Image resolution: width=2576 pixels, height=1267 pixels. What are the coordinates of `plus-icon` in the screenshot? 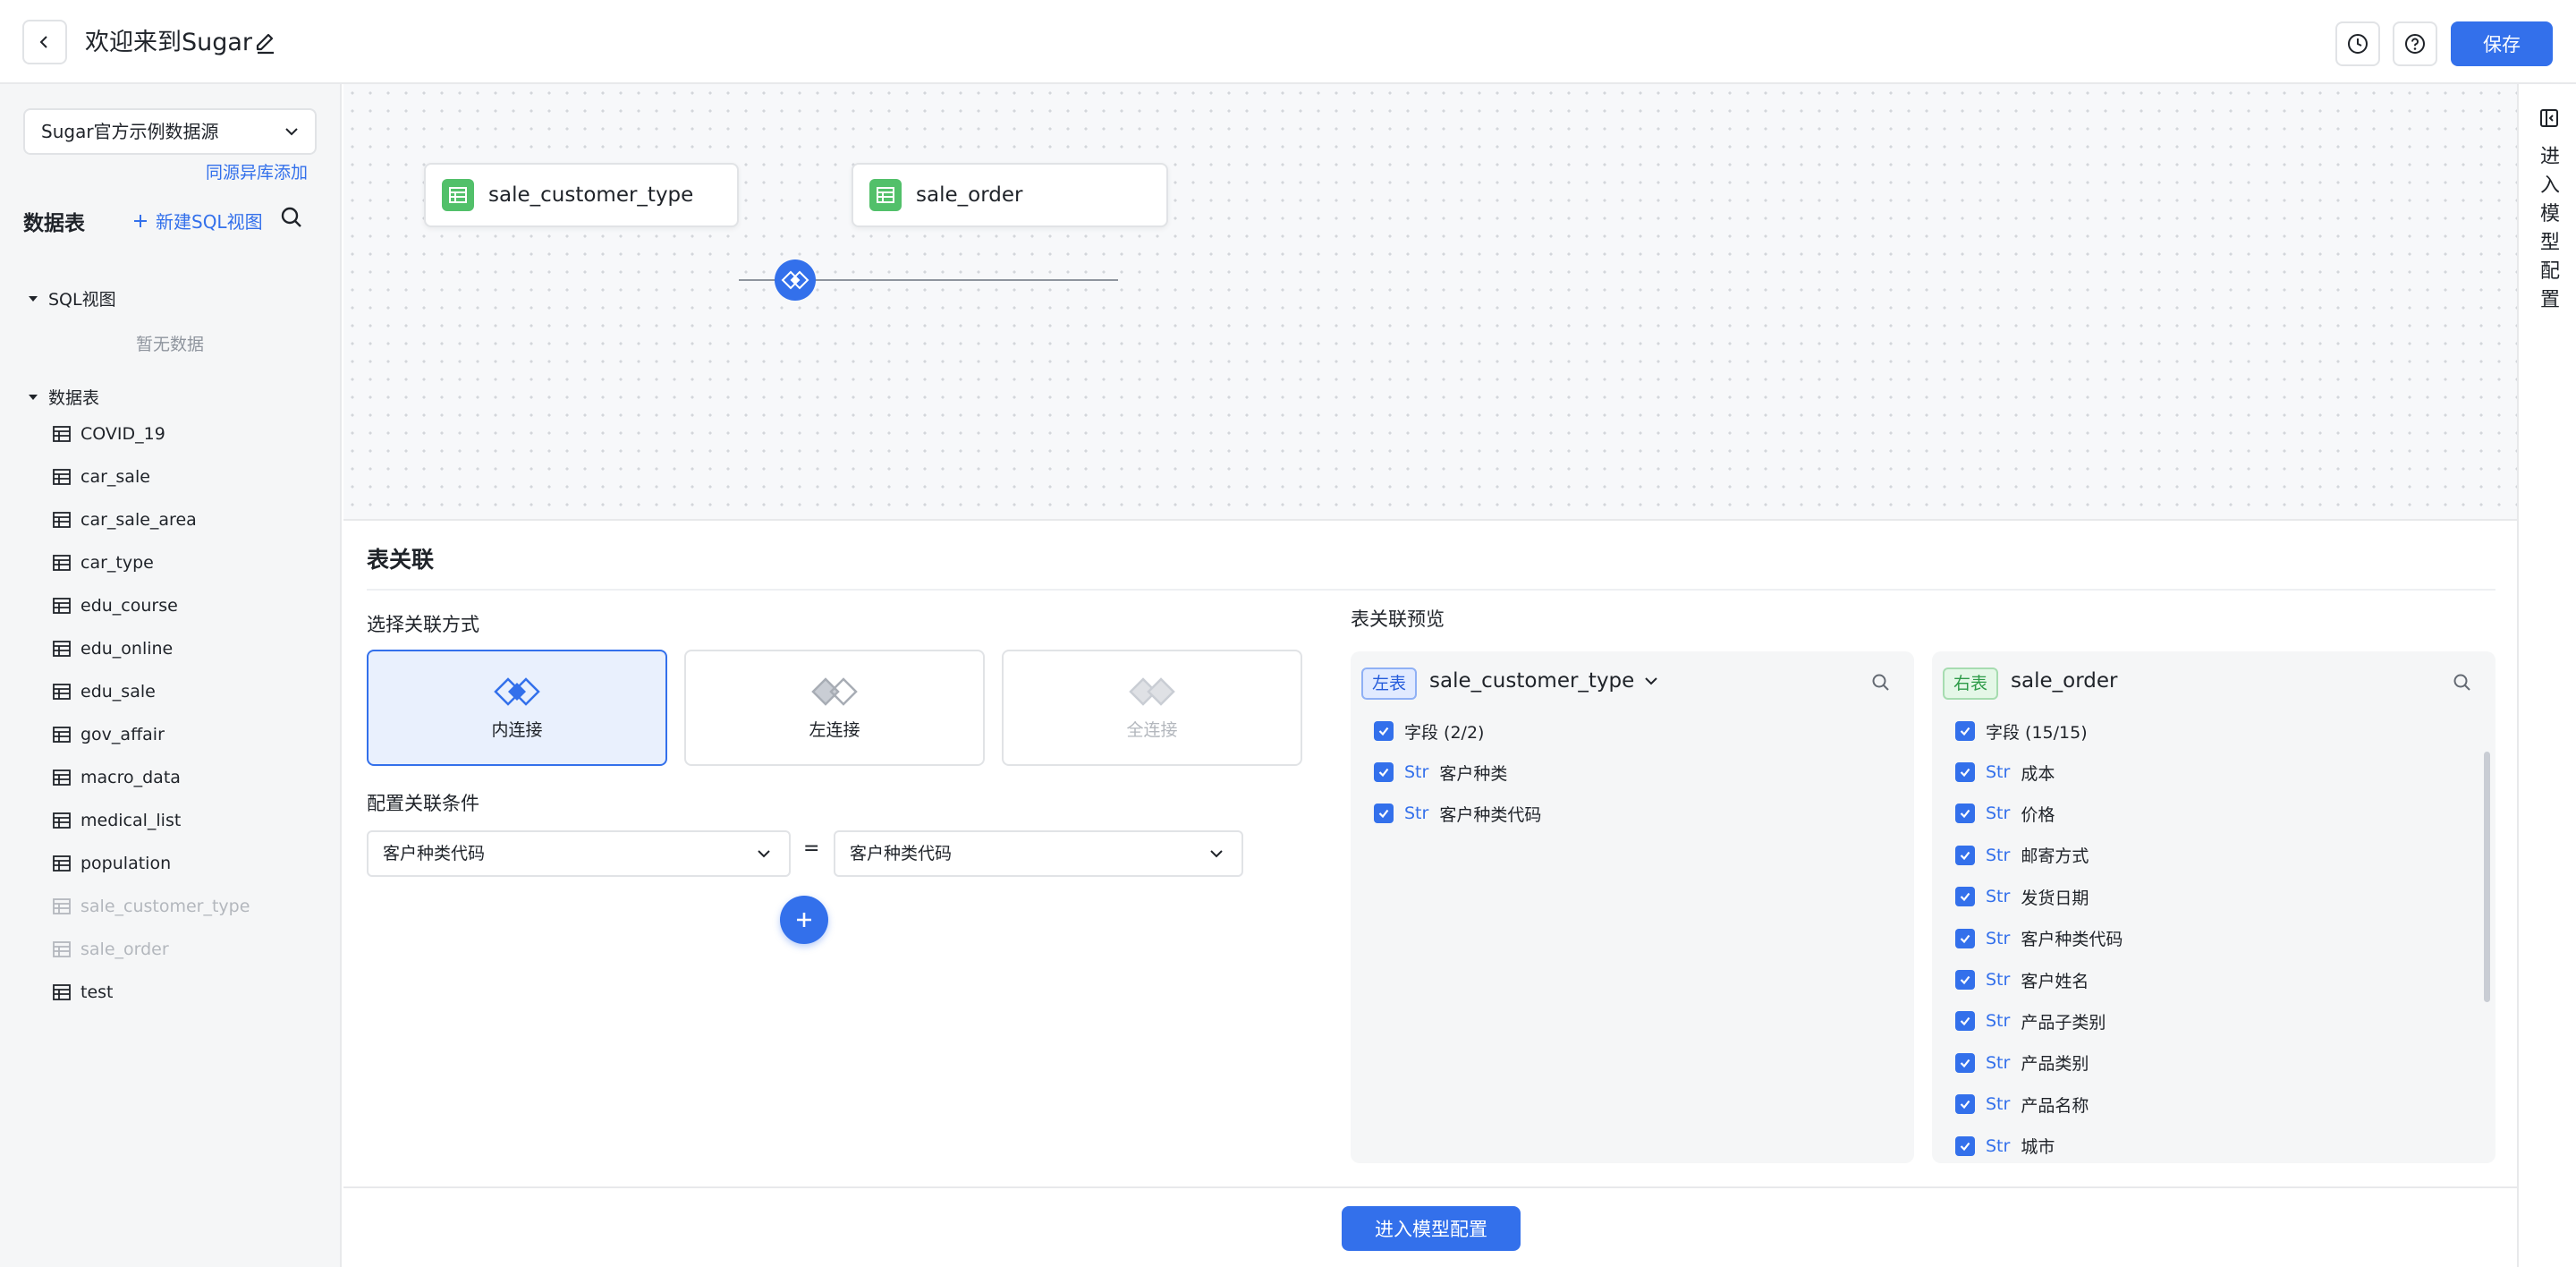 It's located at (804, 920).